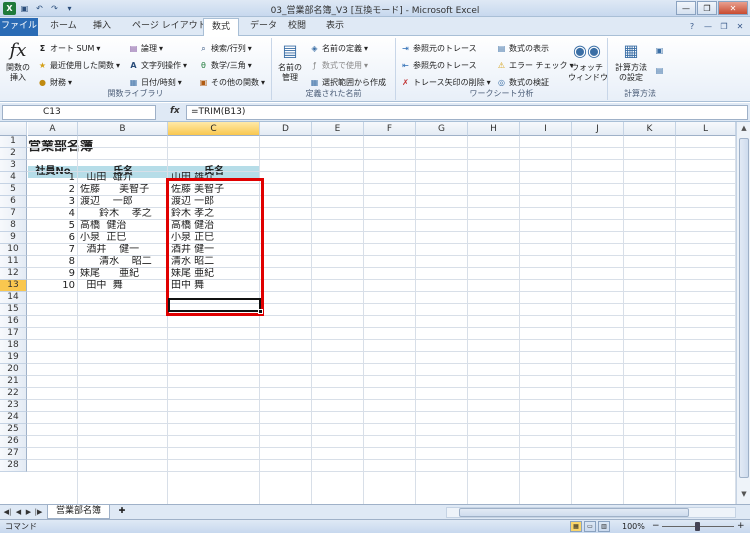 This screenshot has height=533, width=750. I want to click on tab-view: 表示, so click(335, 27).